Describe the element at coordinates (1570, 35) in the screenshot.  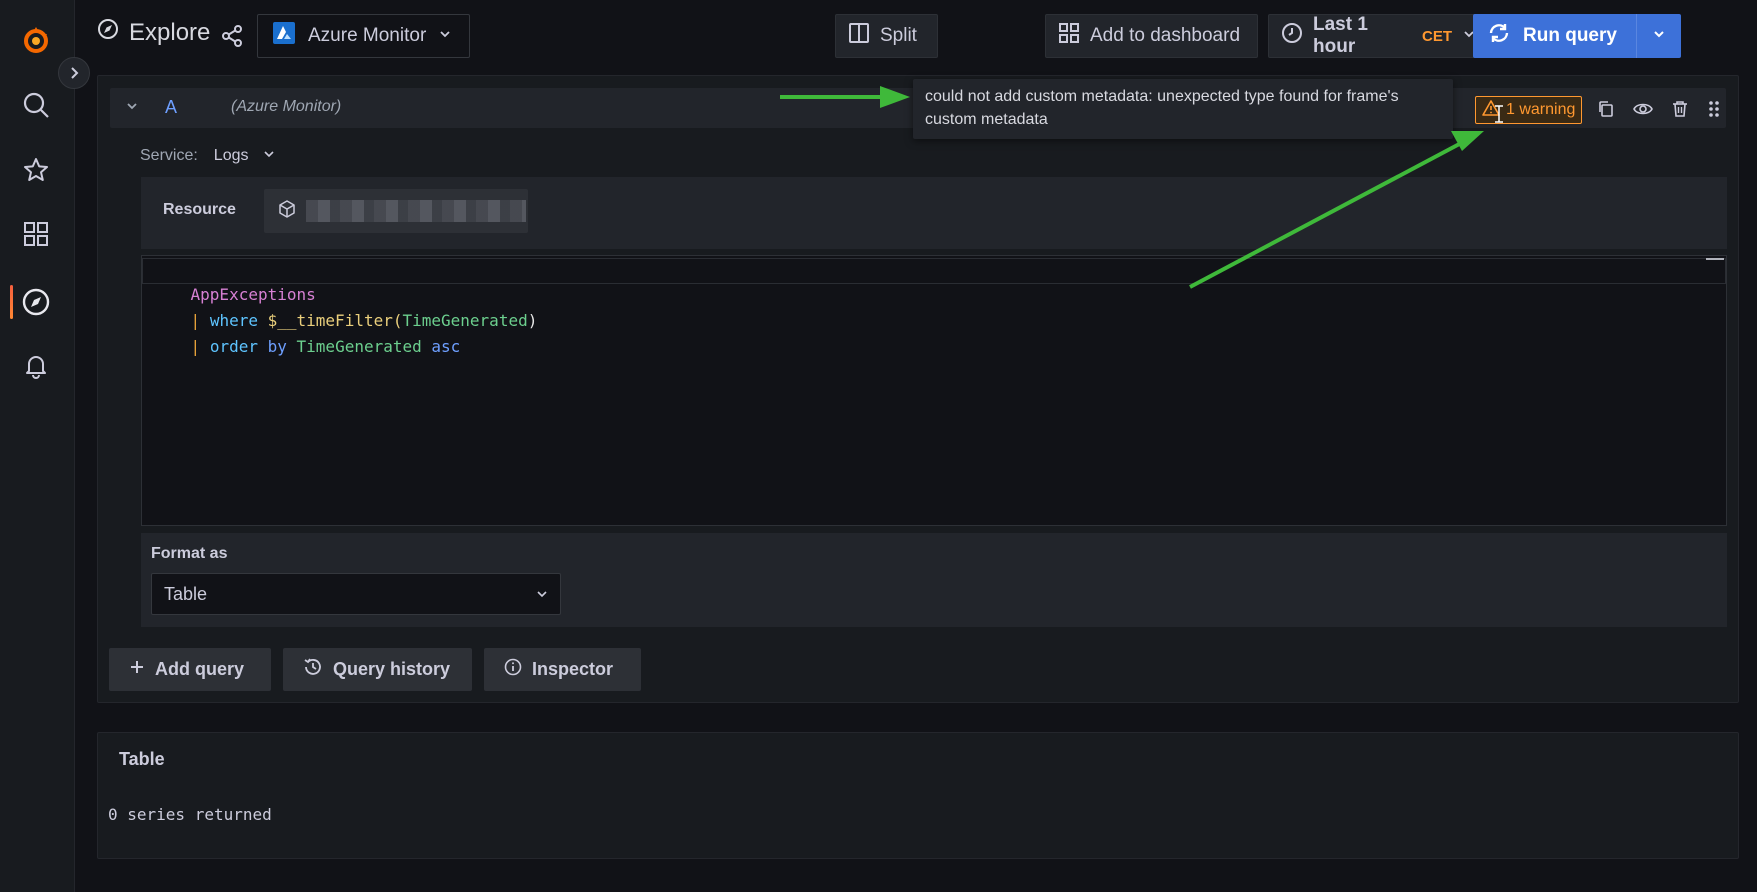
I see `run-query-label: Run query` at that location.